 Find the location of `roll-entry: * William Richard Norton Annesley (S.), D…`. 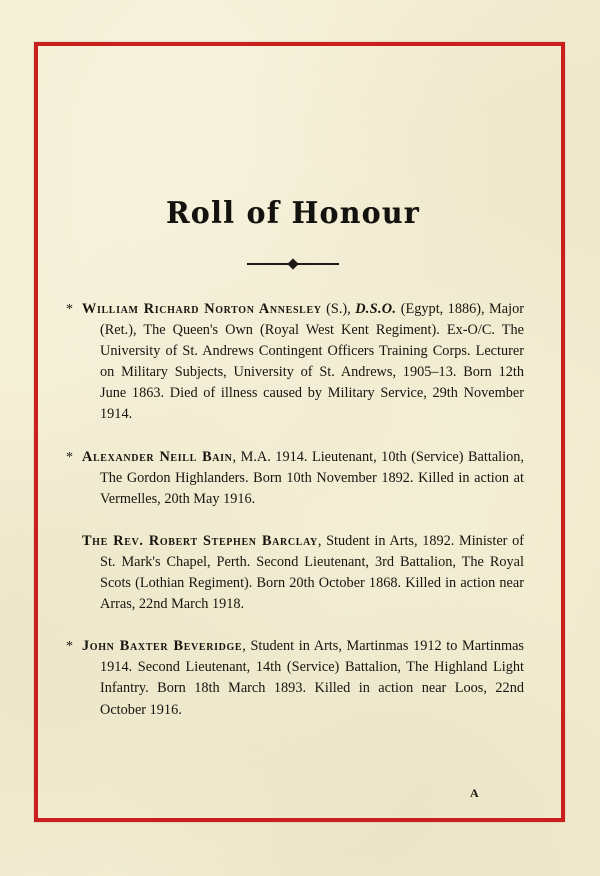

roll-entry: * William Richard Norton Annesley (S.), D… is located at coordinates (293, 362).